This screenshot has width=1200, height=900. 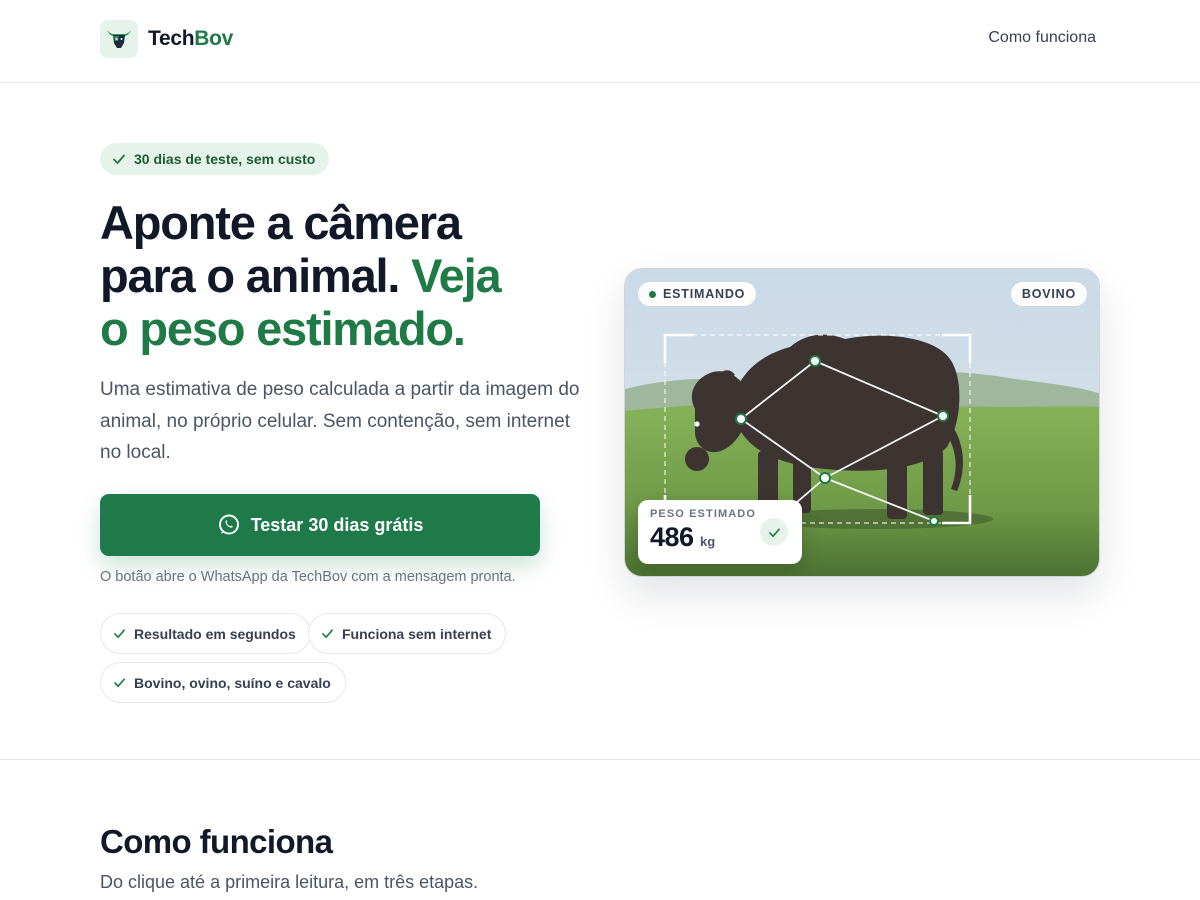 I want to click on whatsapp-icon, so click(x=228, y=524).